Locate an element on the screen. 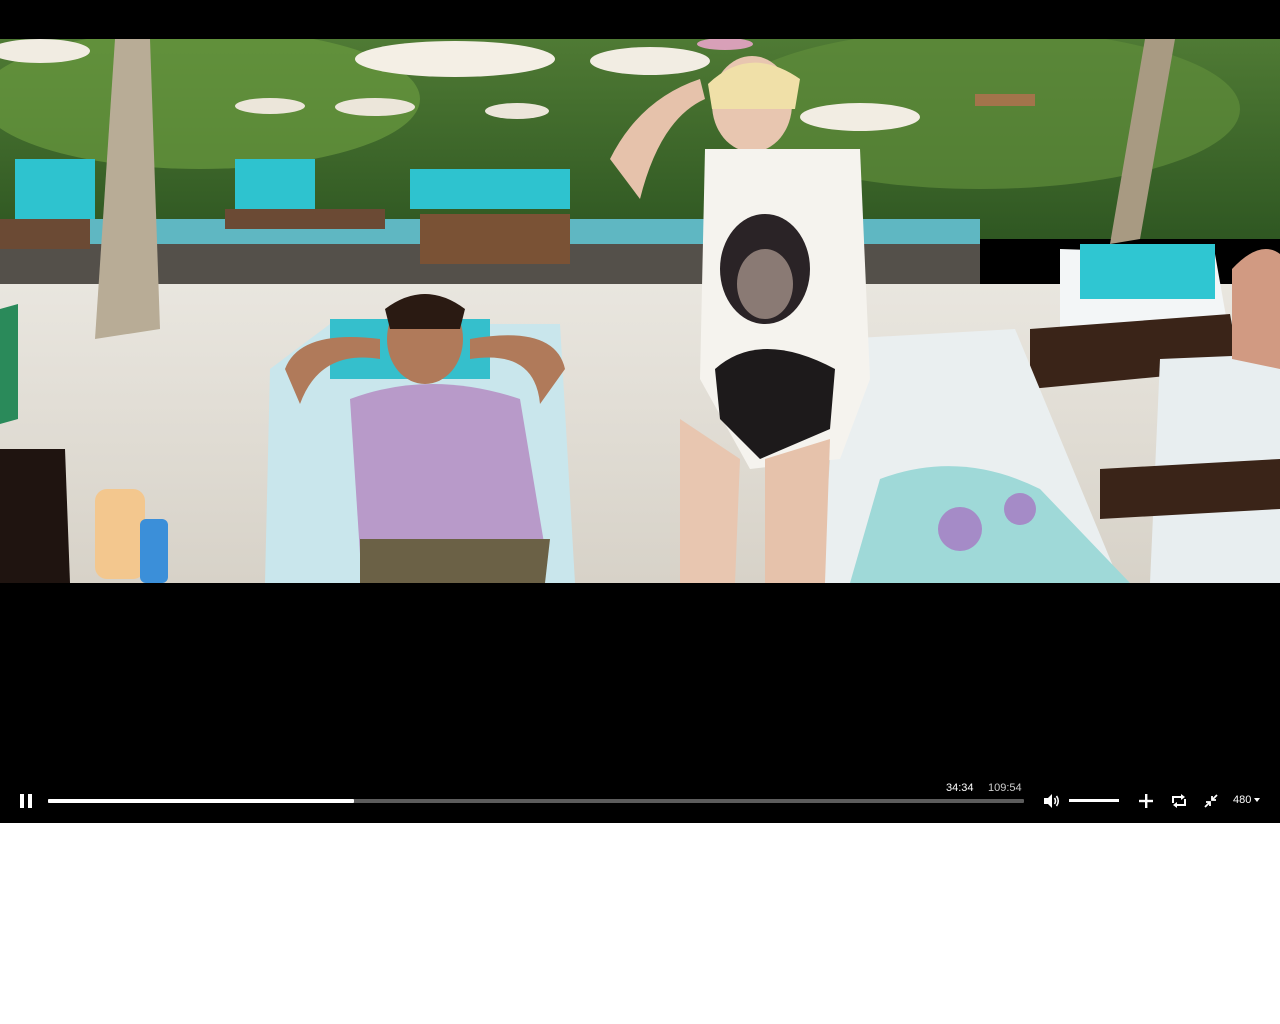  exit-fullscreen-icon is located at coordinates (1211, 801).